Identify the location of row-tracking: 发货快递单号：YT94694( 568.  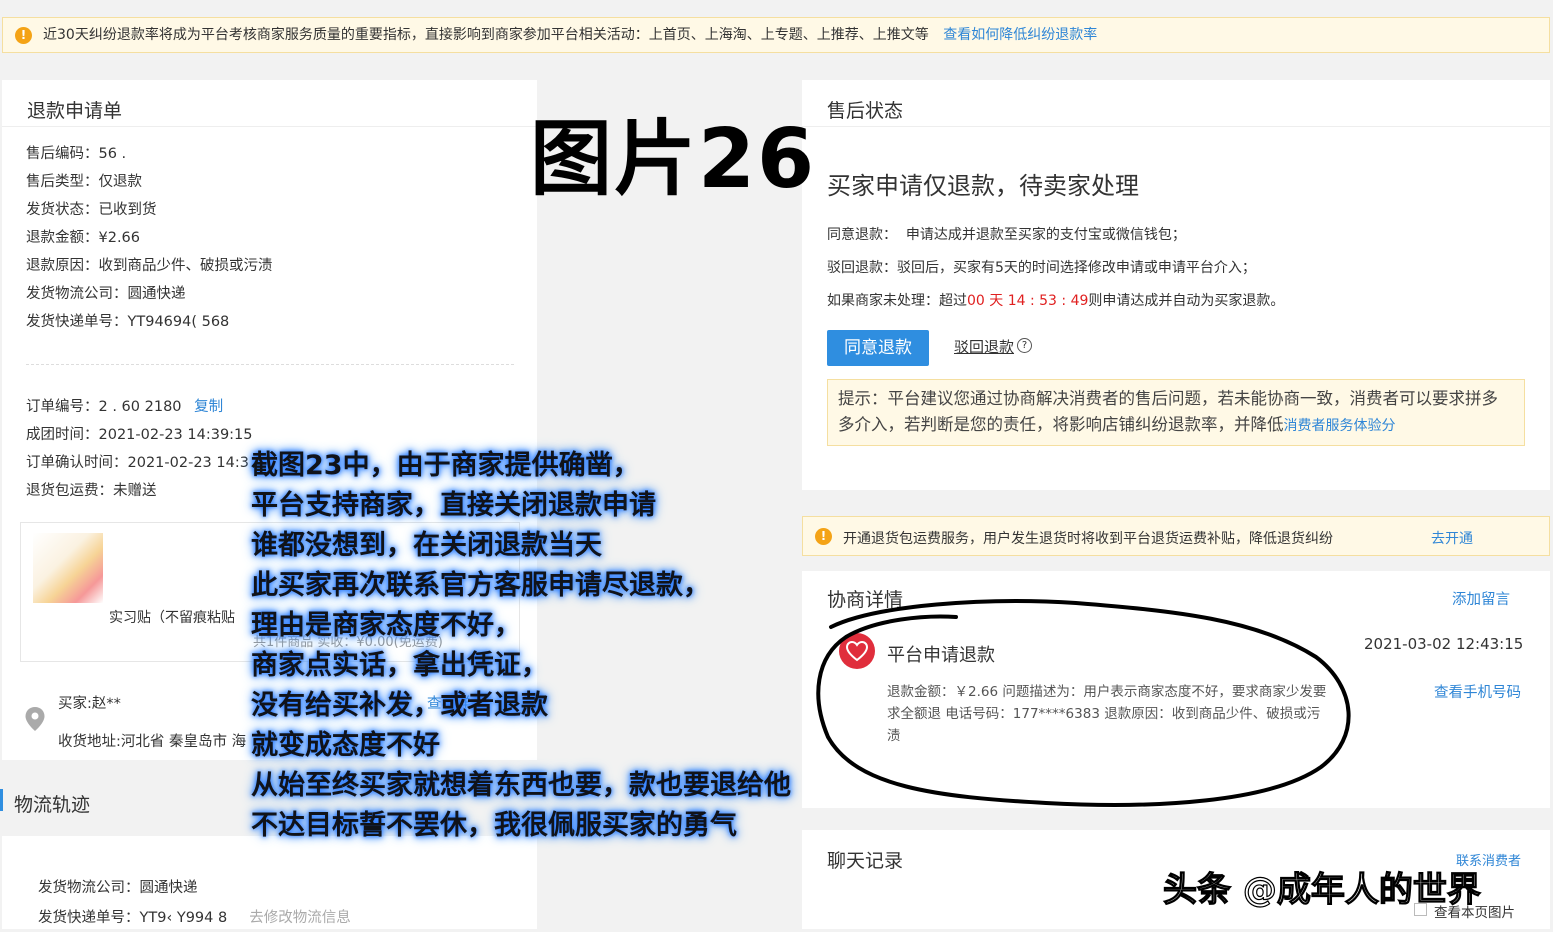
(128, 322).